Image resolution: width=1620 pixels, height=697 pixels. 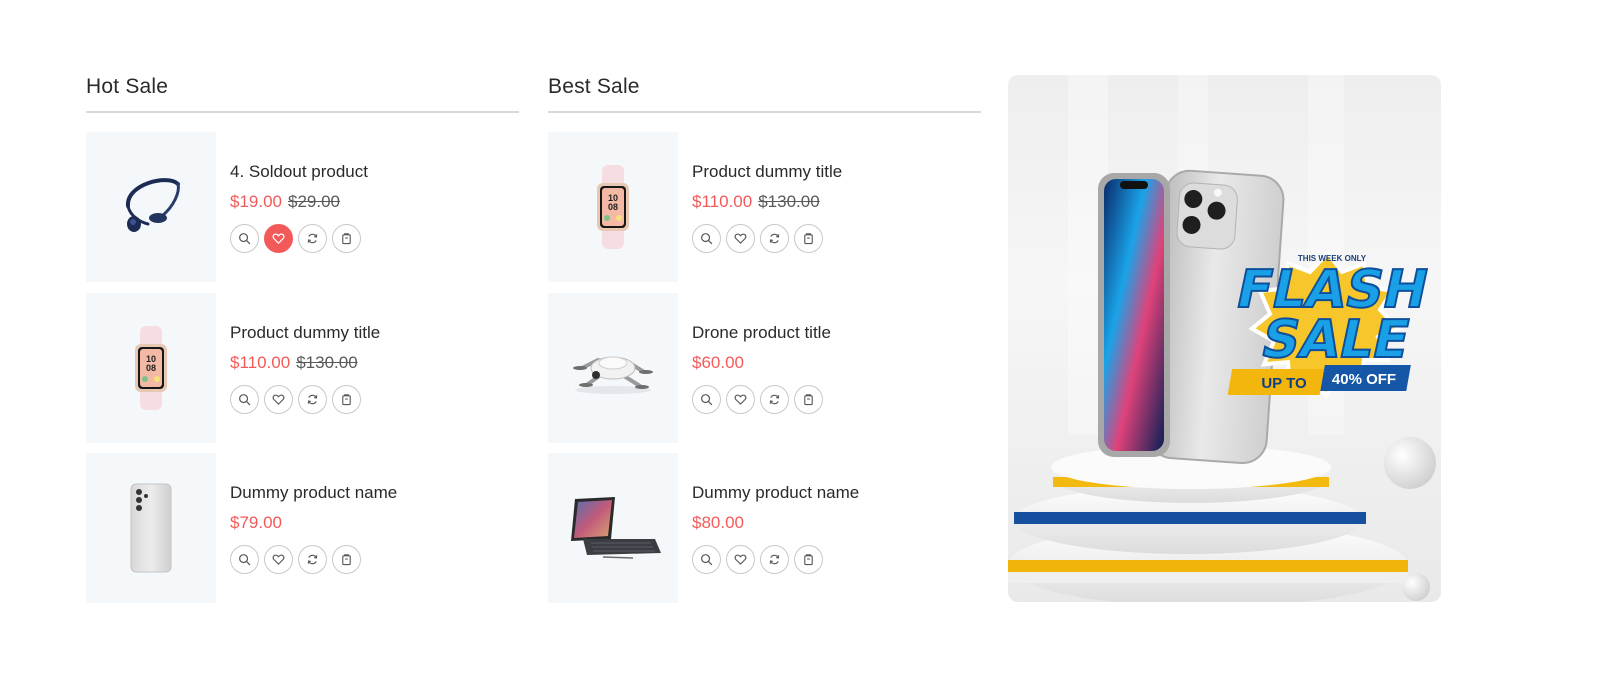 What do you see at coordinates (764, 112) in the screenshot?
I see `best-sale-divider` at bounding box center [764, 112].